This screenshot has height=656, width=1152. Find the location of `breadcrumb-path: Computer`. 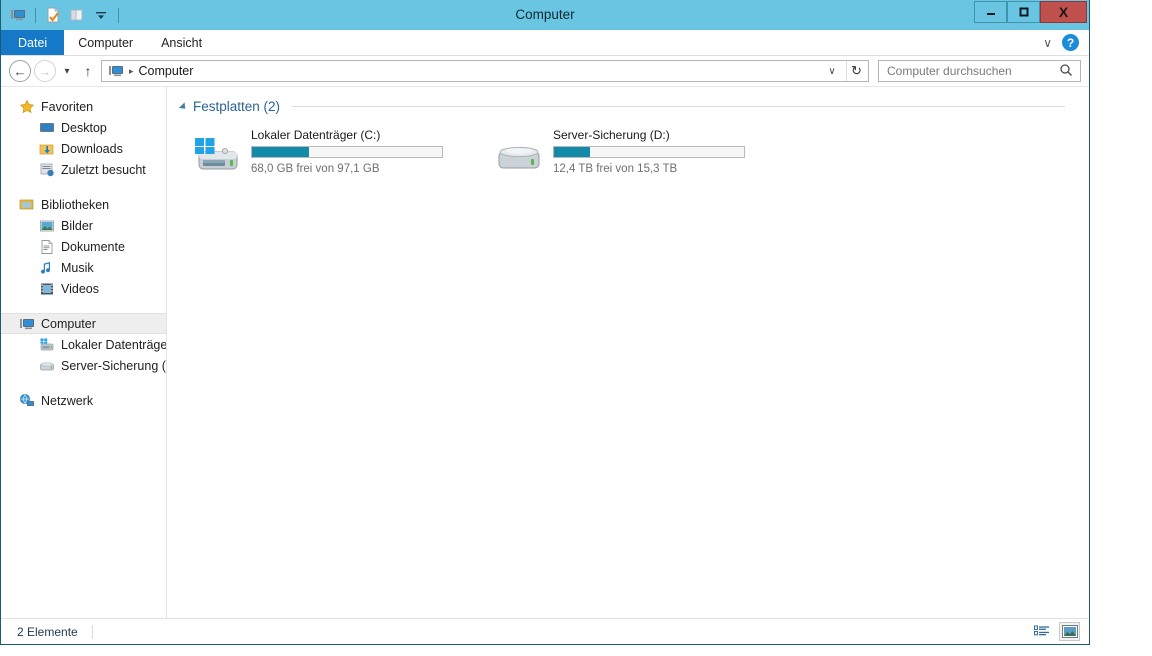

breadcrumb-path: Computer is located at coordinates (166, 71).